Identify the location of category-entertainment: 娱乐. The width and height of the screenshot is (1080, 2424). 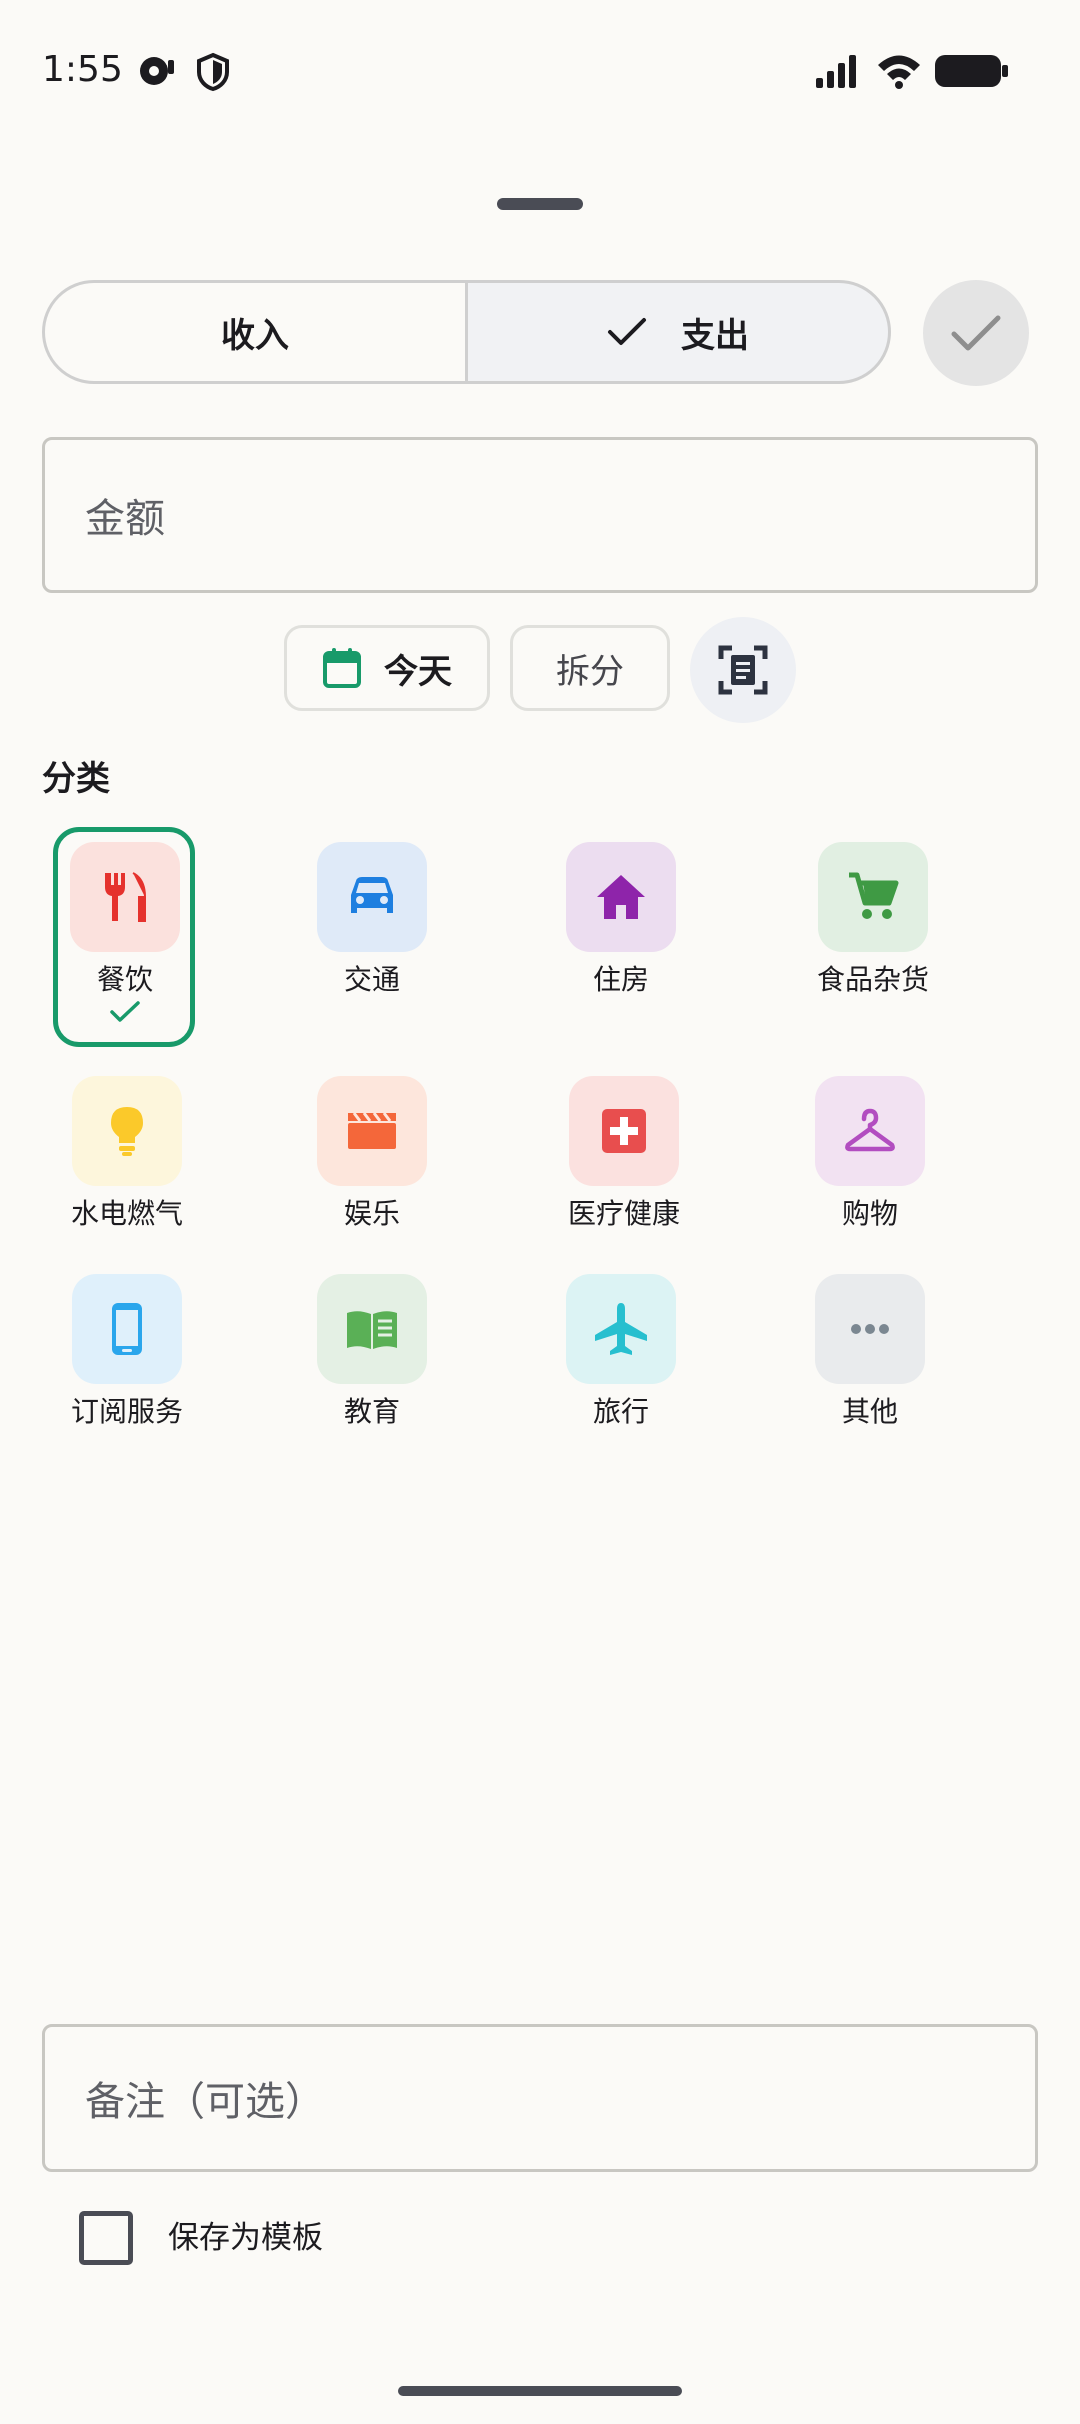
(372, 1154).